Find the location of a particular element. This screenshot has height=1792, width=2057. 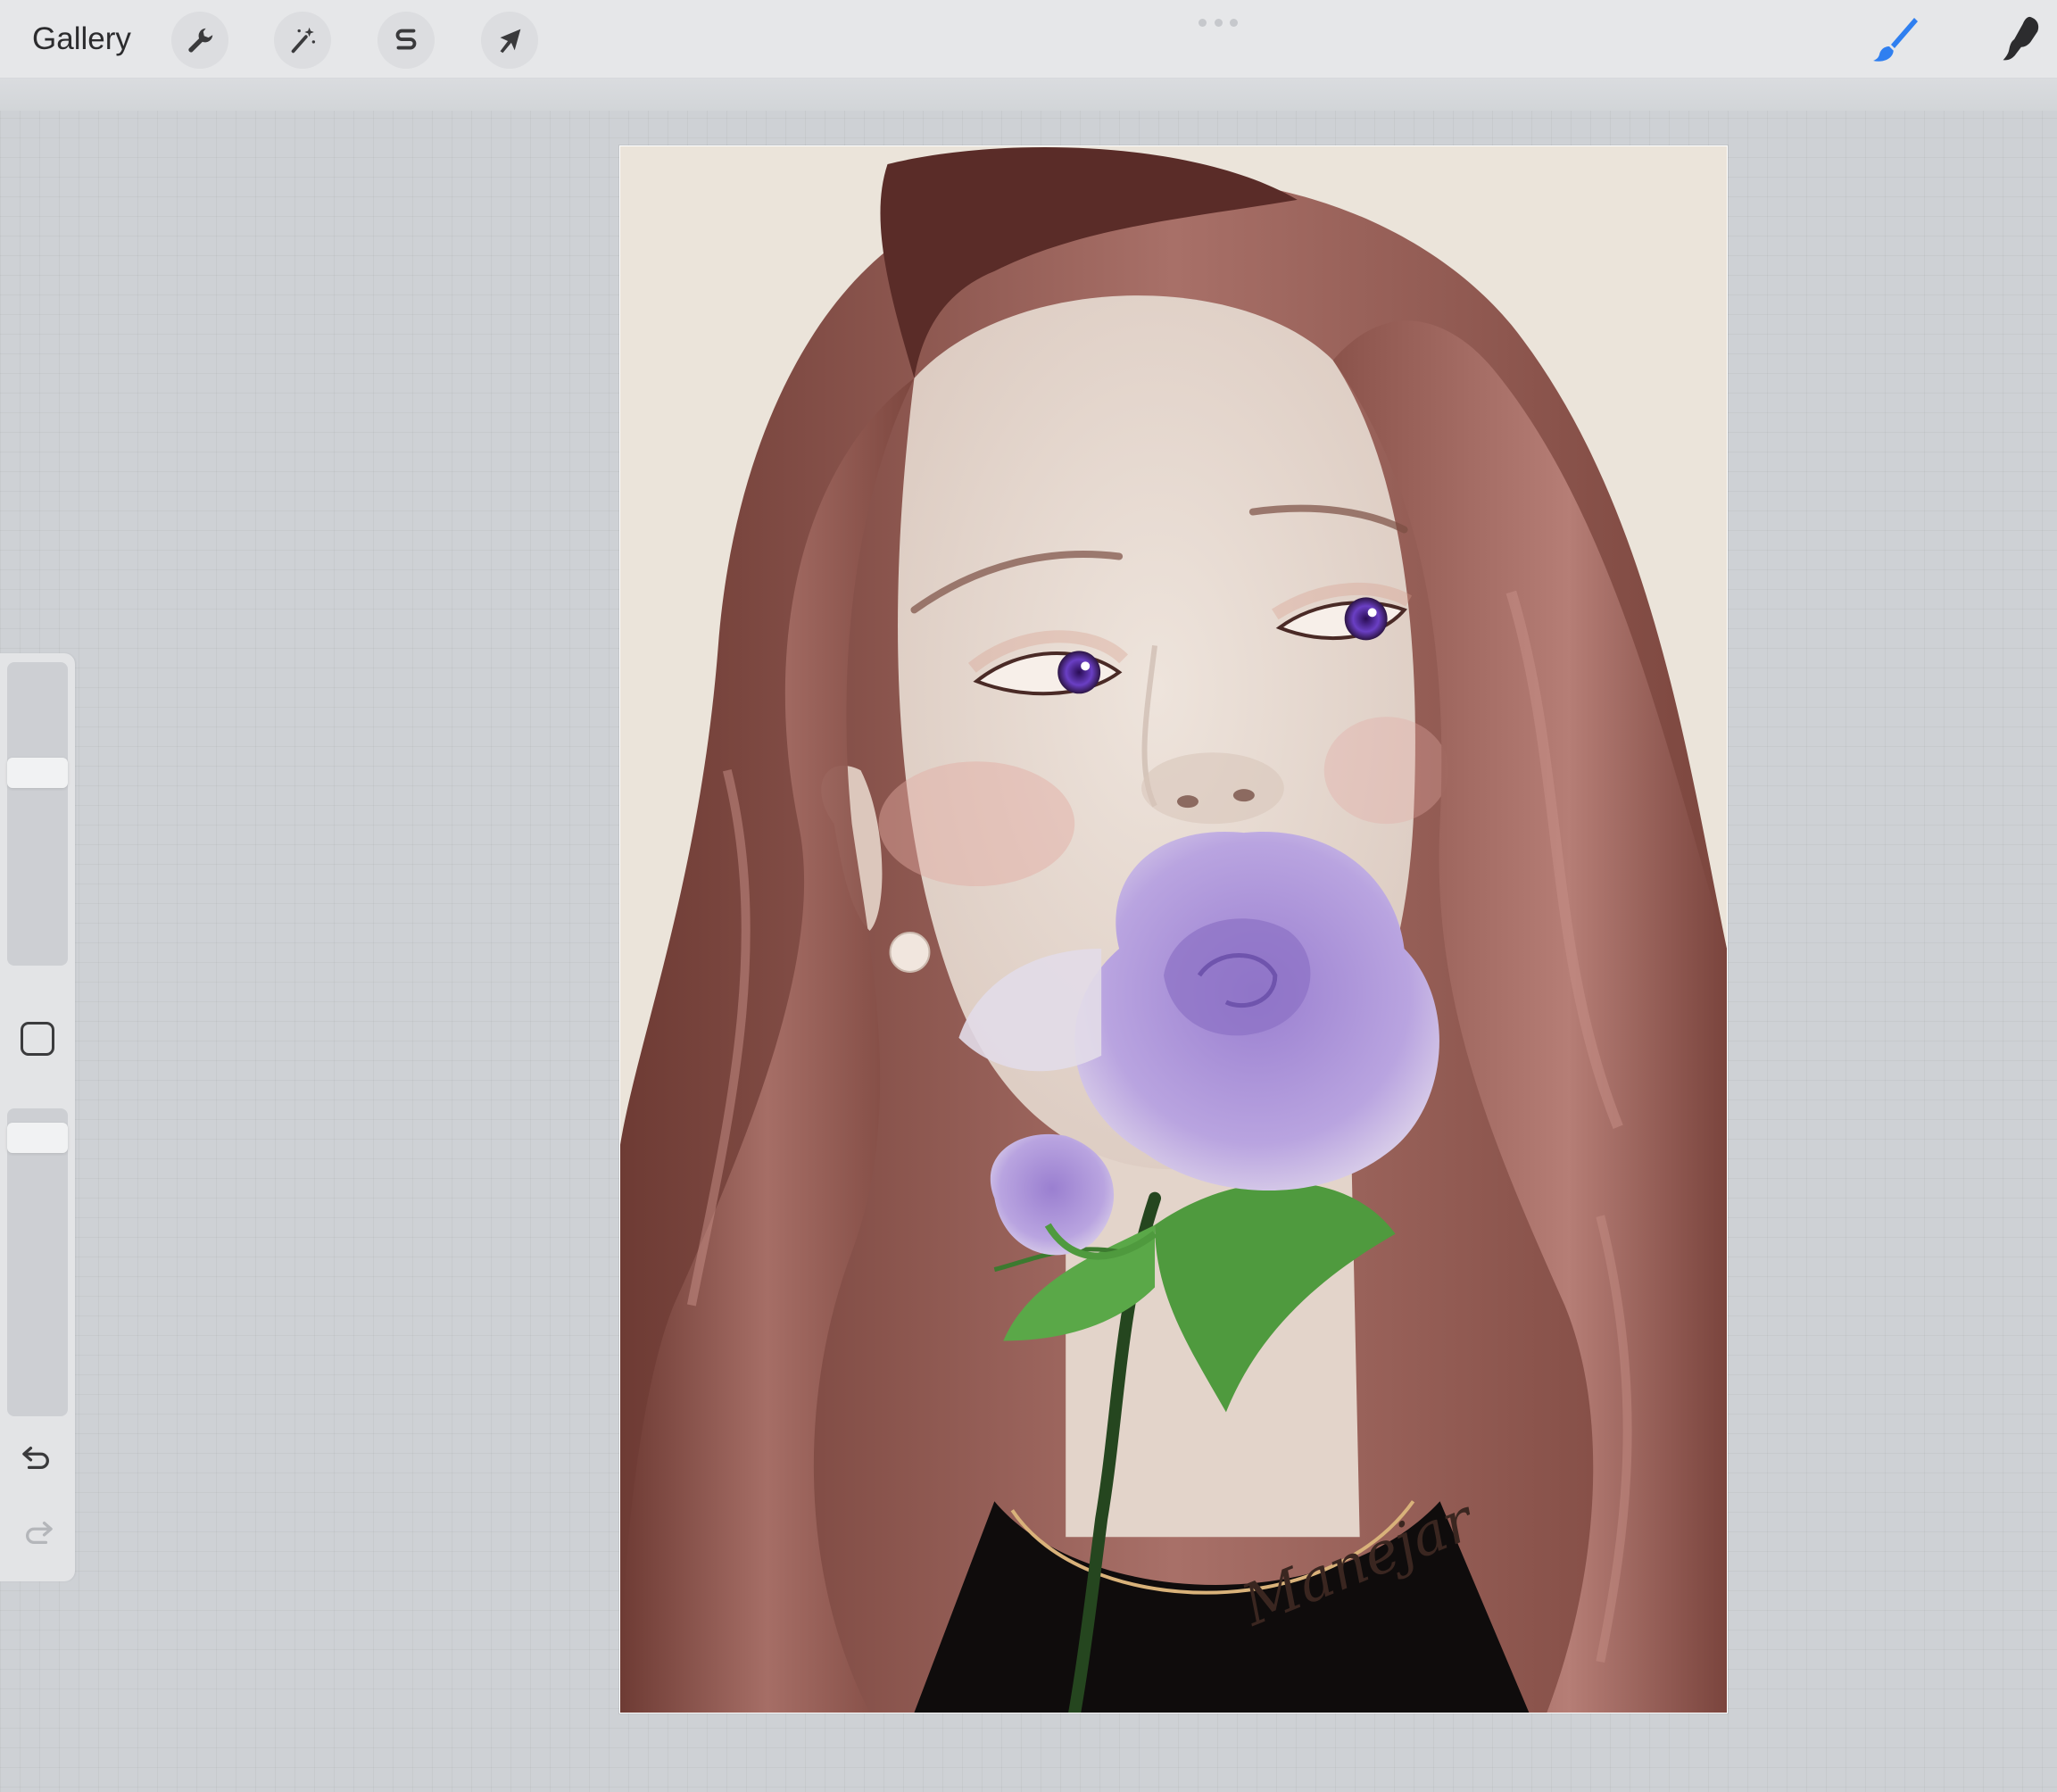

undo-button is located at coordinates (37, 1458).